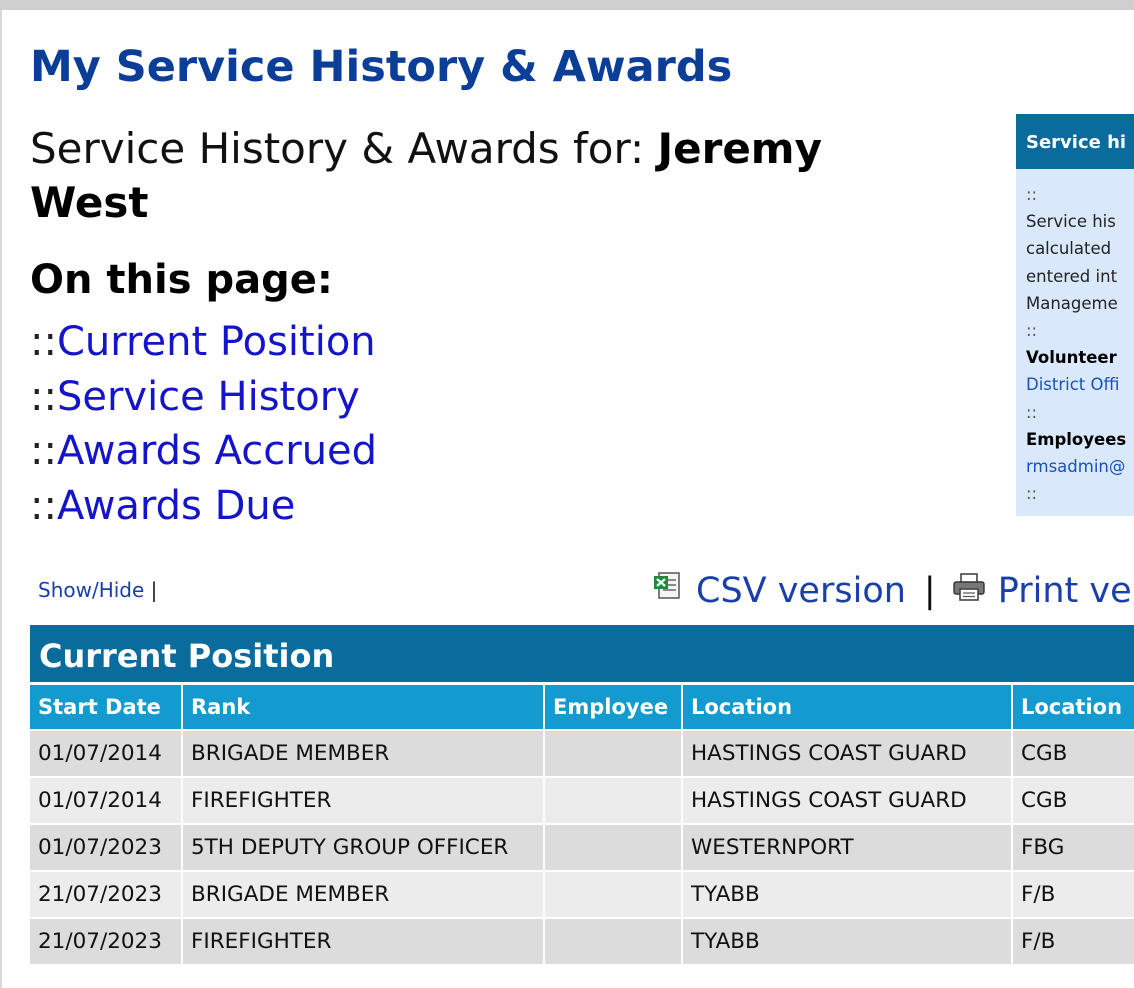 The height and width of the screenshot is (988, 1134). What do you see at coordinates (1071, 222) in the screenshot?
I see `info-text-line: Service his` at bounding box center [1071, 222].